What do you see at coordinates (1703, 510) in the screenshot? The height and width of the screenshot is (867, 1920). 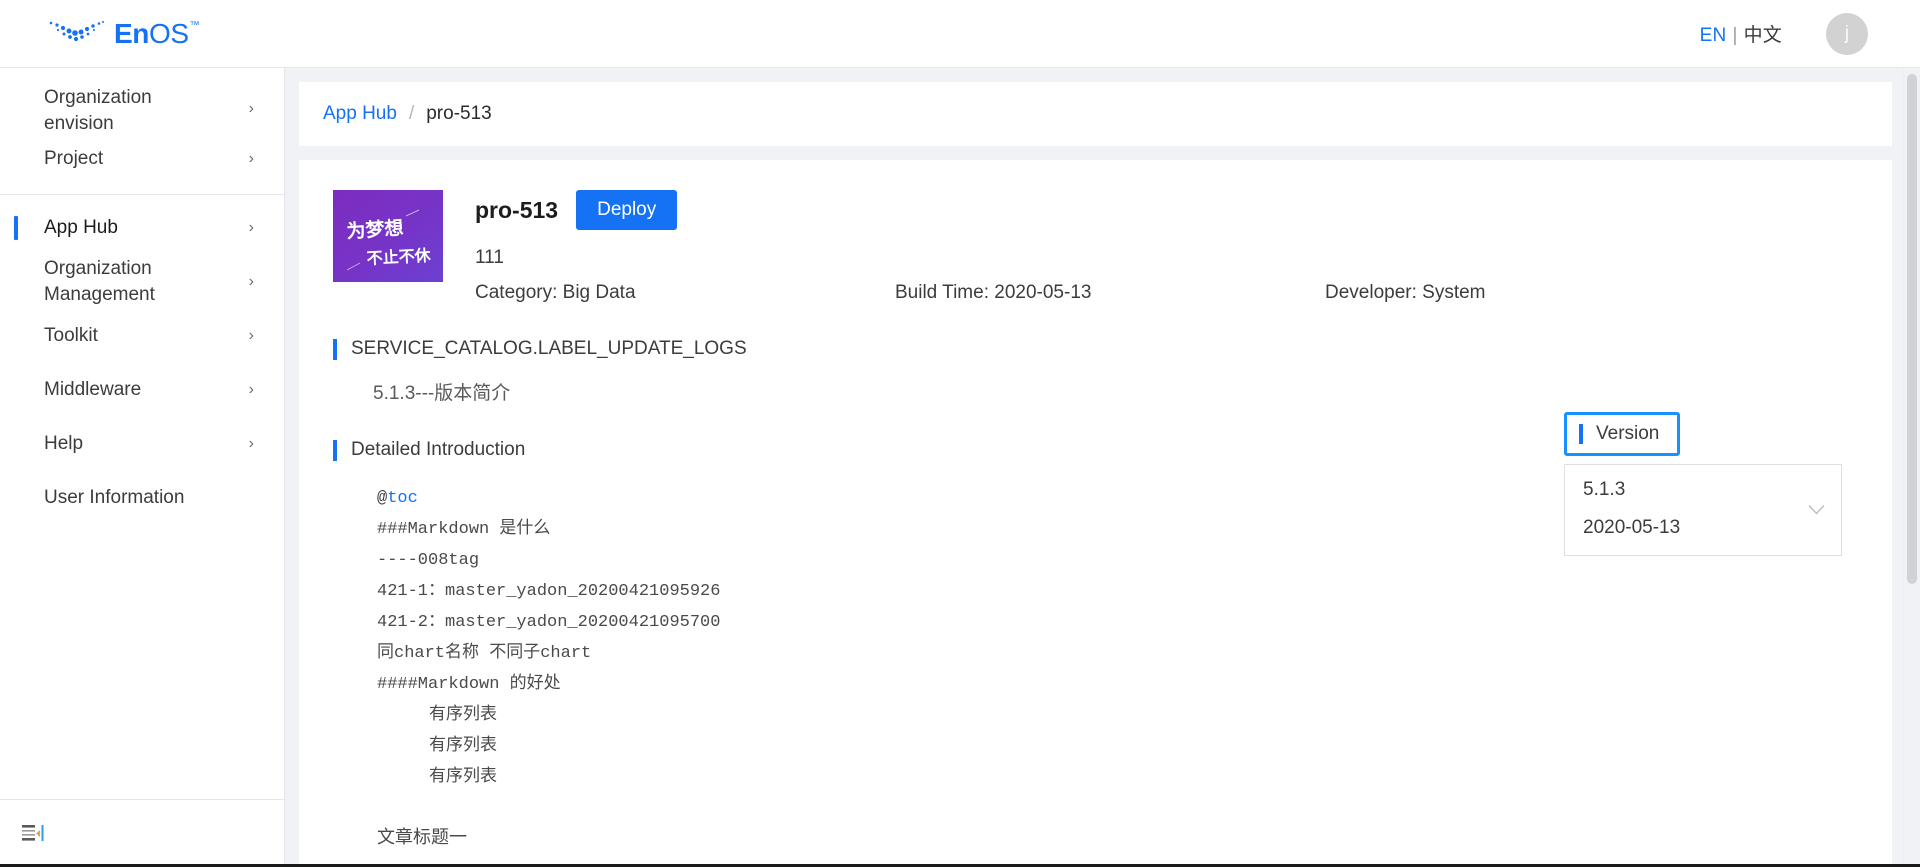 I see `version-select: 5.1.3 2020-05-13` at bounding box center [1703, 510].